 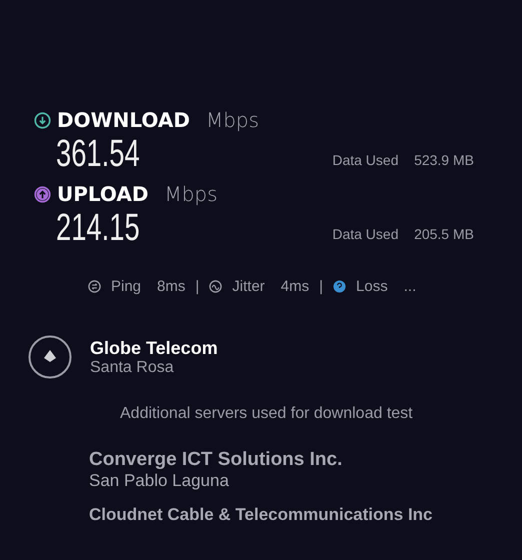 I want to click on server-location: Santa Rosa, so click(x=132, y=367).